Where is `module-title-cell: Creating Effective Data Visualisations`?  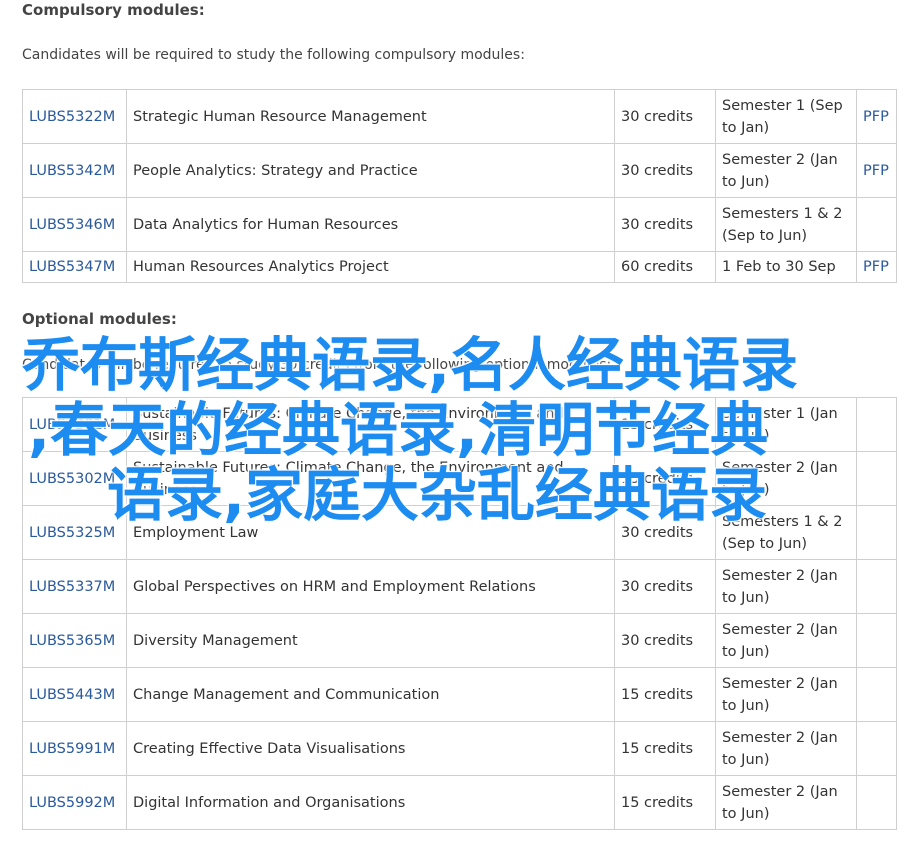
module-title-cell: Creating Effective Data Visualisations is located at coordinates (370, 748).